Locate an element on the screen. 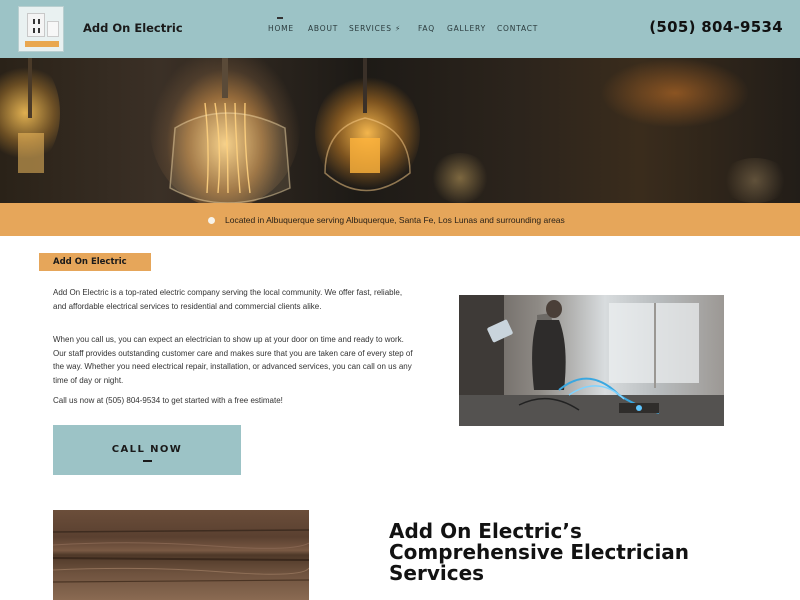 The width and height of the screenshot is (800, 600). section-tag: Add On Electric is located at coordinates (95, 262).